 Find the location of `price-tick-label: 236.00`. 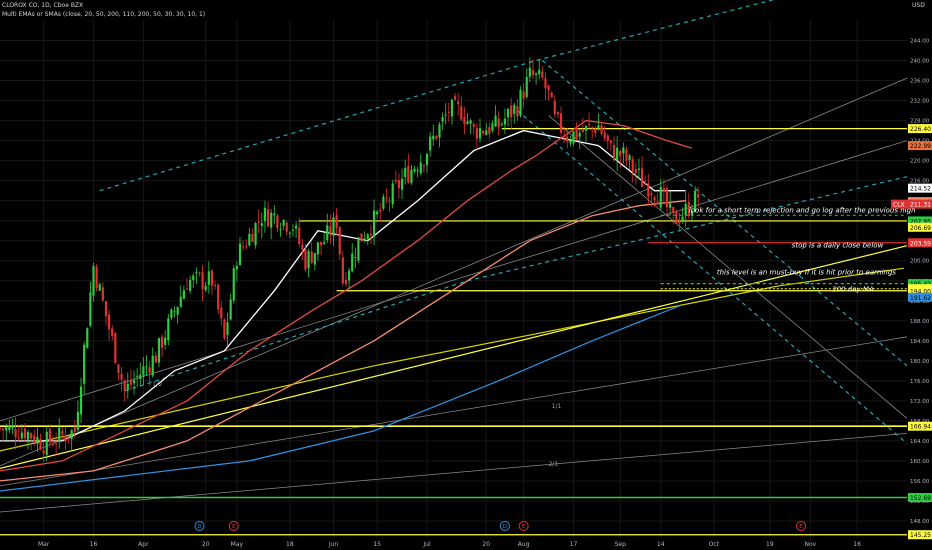

price-tick-label: 236.00 is located at coordinates (920, 82).